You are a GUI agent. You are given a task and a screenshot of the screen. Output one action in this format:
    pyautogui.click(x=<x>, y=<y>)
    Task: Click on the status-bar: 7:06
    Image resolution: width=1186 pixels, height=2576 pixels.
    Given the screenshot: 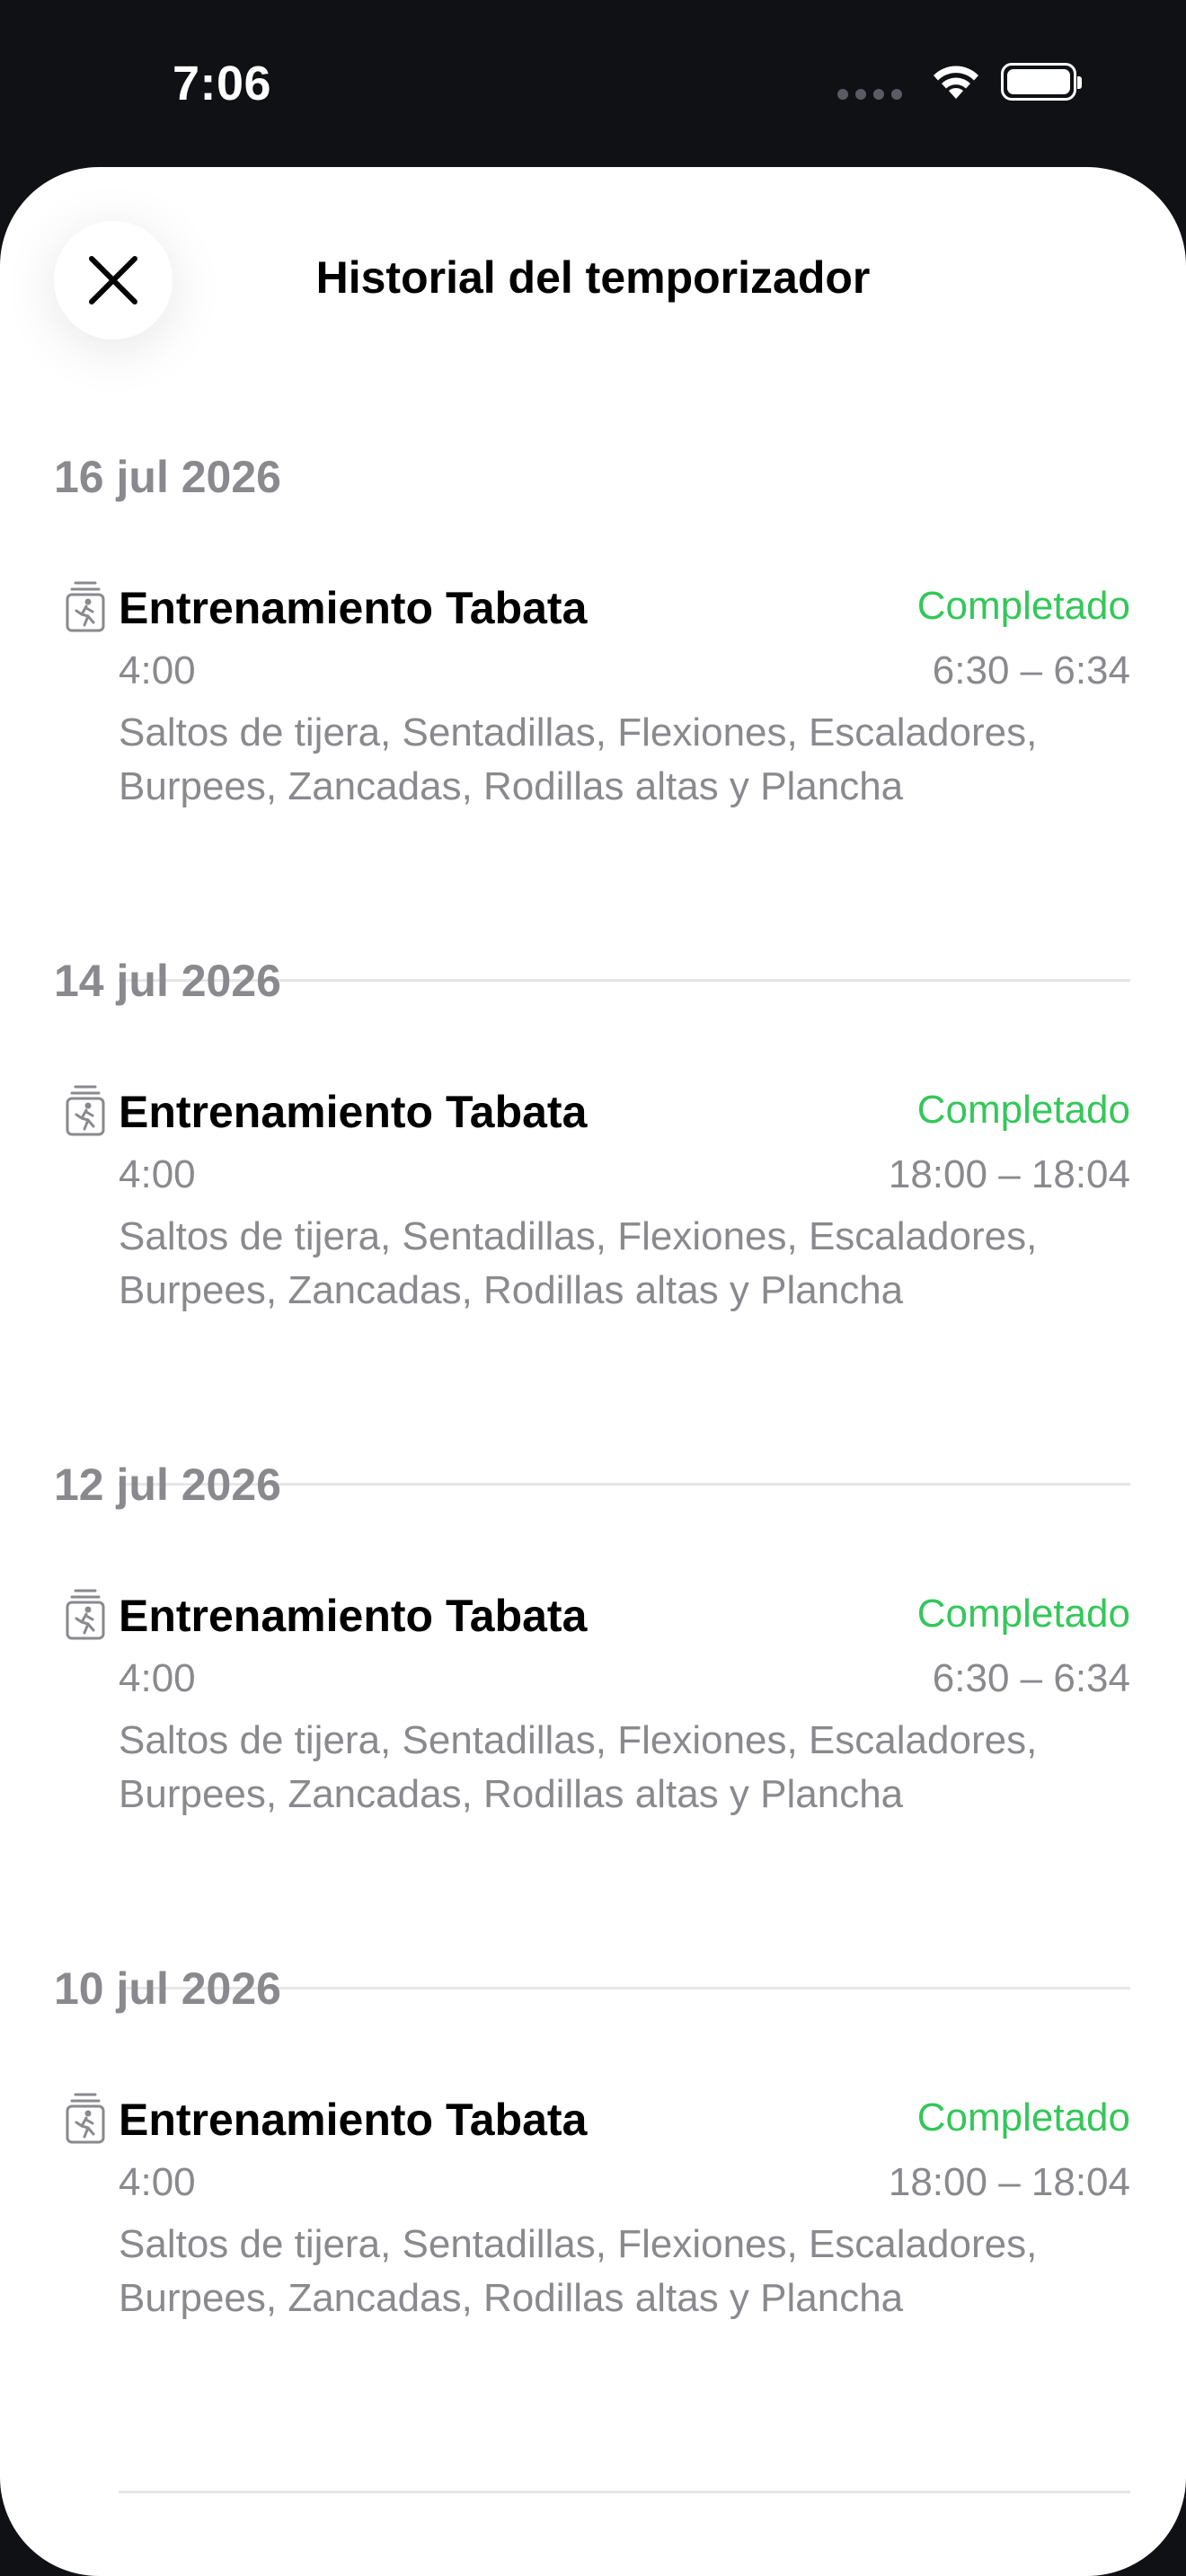 What is the action you would take?
    pyautogui.click(x=593, y=83)
    